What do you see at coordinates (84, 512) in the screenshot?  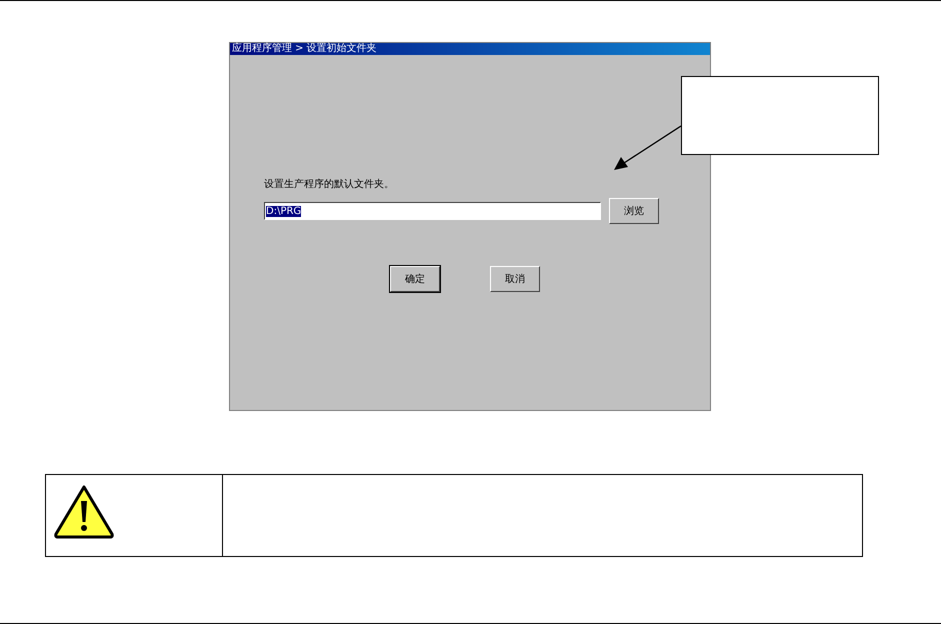 I see `warning-icon` at bounding box center [84, 512].